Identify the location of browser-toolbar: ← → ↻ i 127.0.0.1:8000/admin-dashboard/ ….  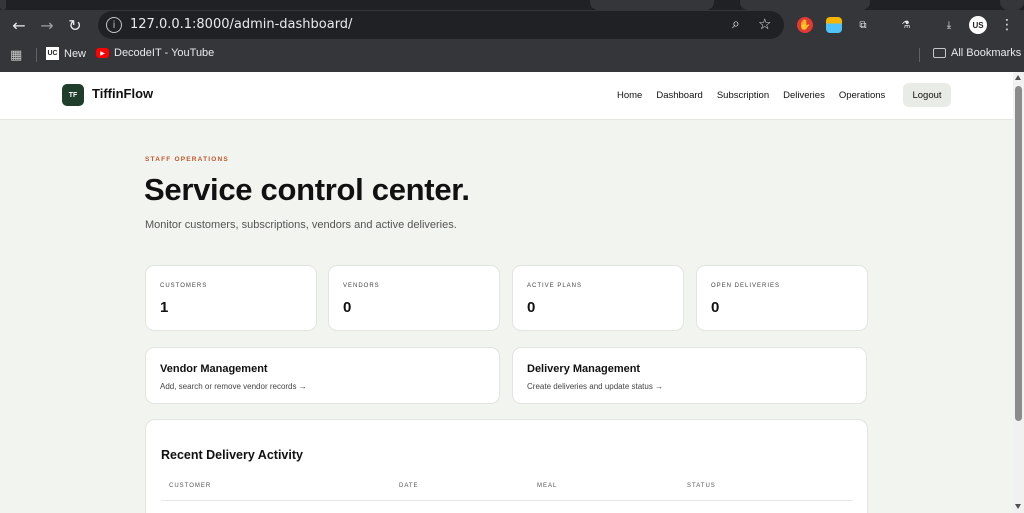
(512, 25).